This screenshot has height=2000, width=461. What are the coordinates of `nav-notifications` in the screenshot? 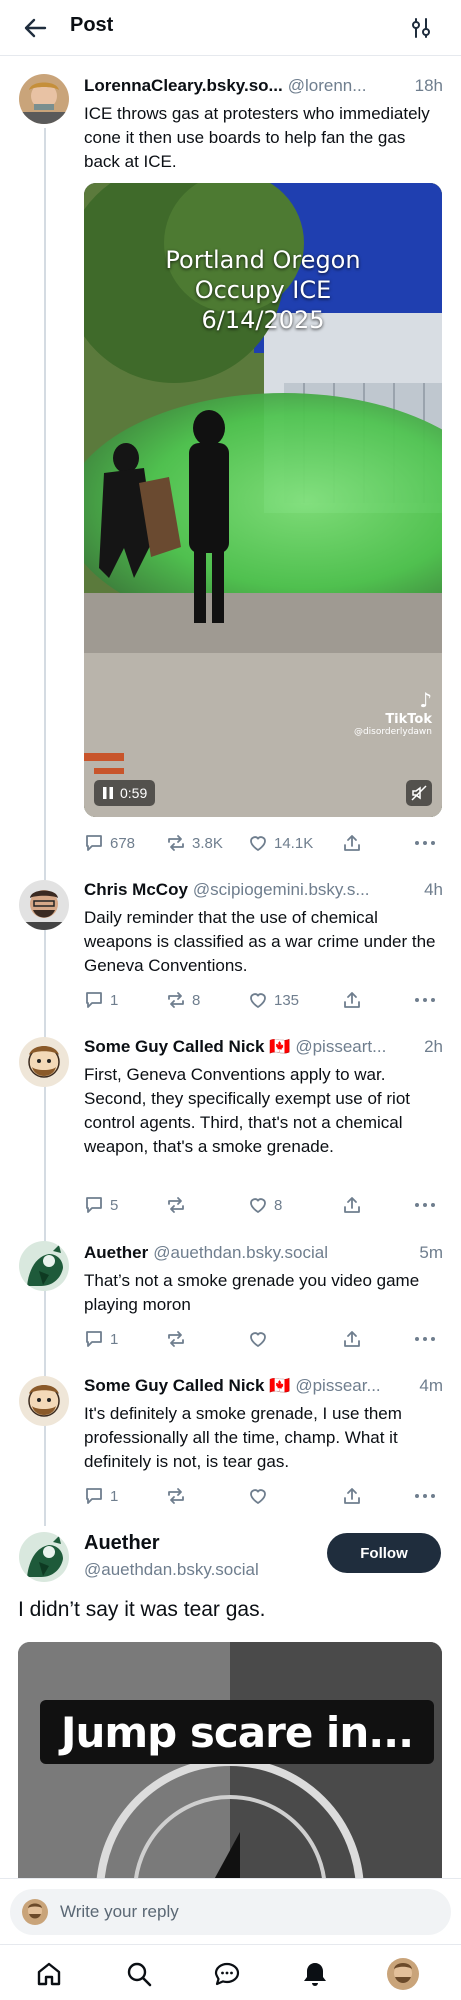 It's located at (315, 1974).